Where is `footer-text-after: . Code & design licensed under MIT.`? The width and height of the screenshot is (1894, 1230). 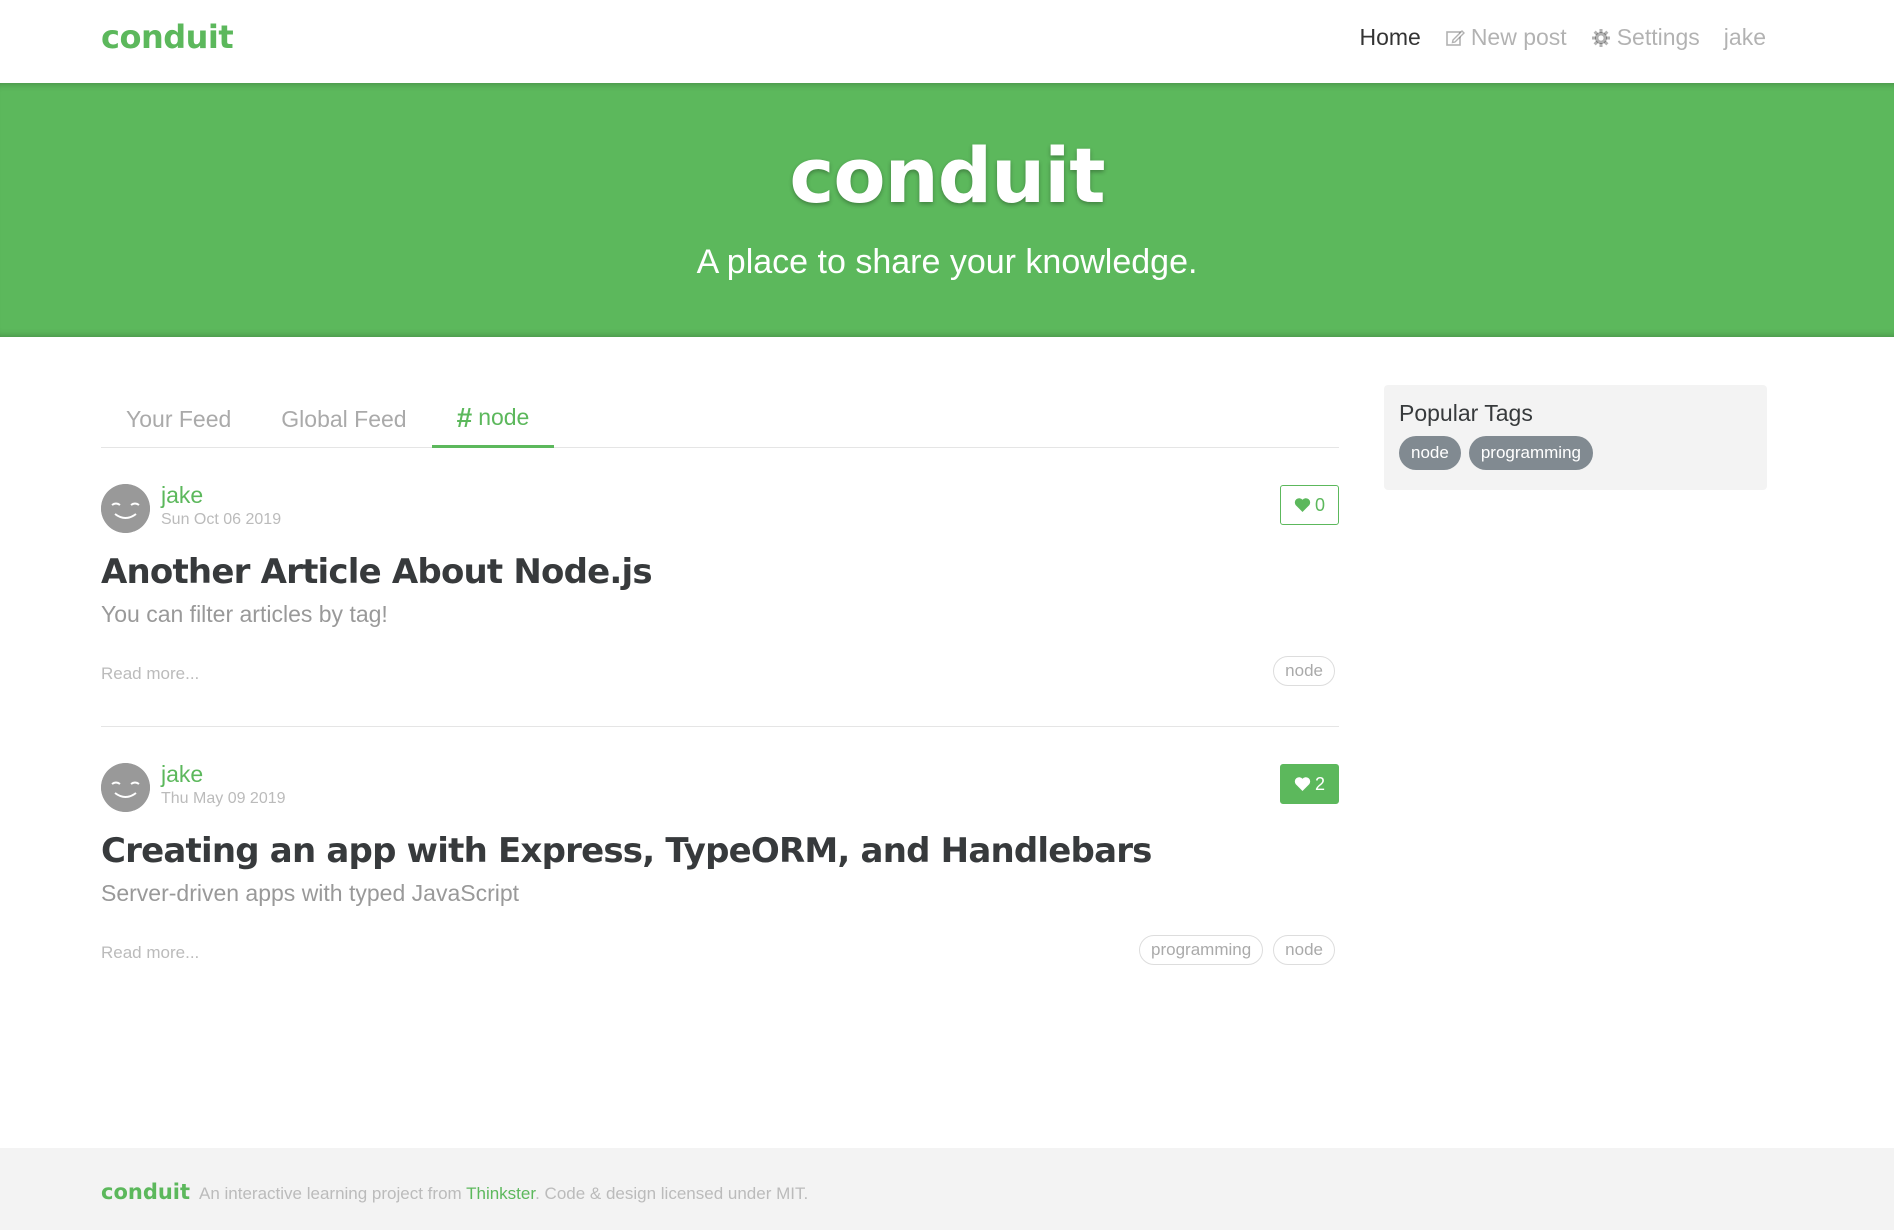 footer-text-after: . Code & design licensed under MIT. is located at coordinates (672, 1193).